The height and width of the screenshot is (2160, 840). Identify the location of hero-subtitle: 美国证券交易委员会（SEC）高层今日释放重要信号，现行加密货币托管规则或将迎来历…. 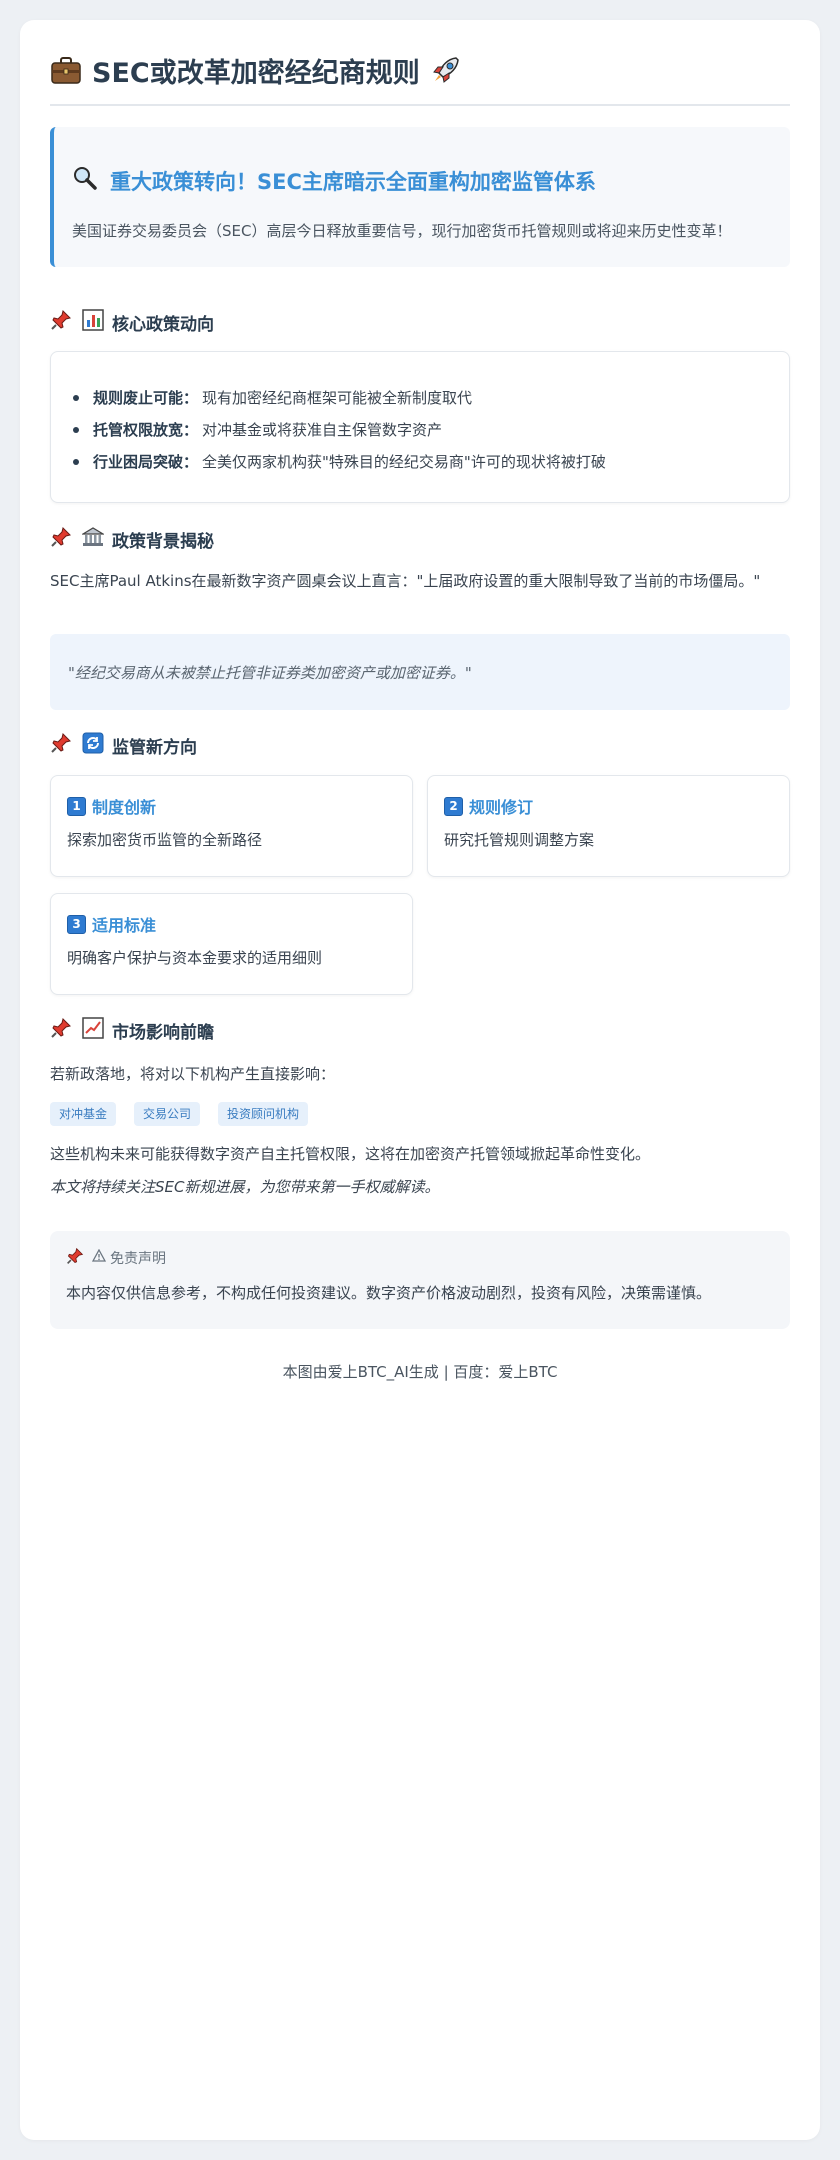
(402, 231).